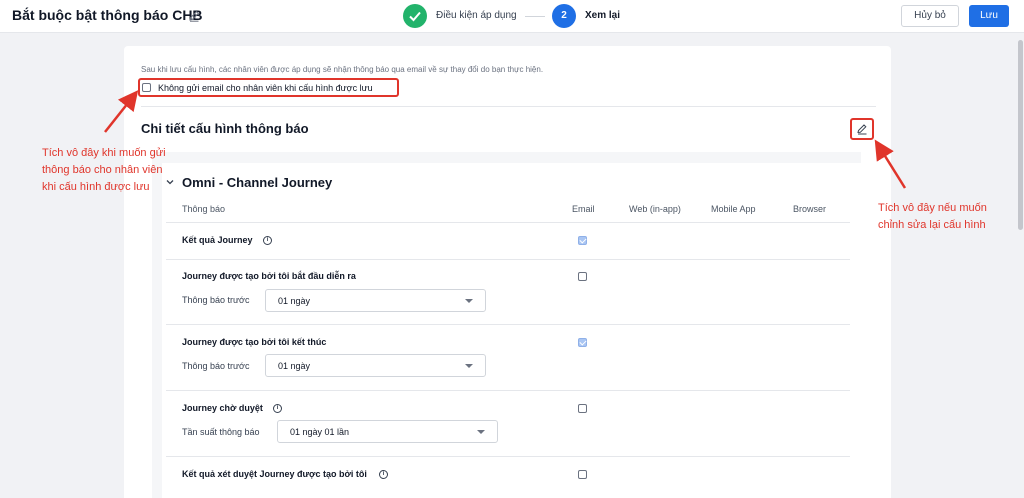 The height and width of the screenshot is (498, 1024). I want to click on cancel-button: Hủy bỏ, so click(930, 16).